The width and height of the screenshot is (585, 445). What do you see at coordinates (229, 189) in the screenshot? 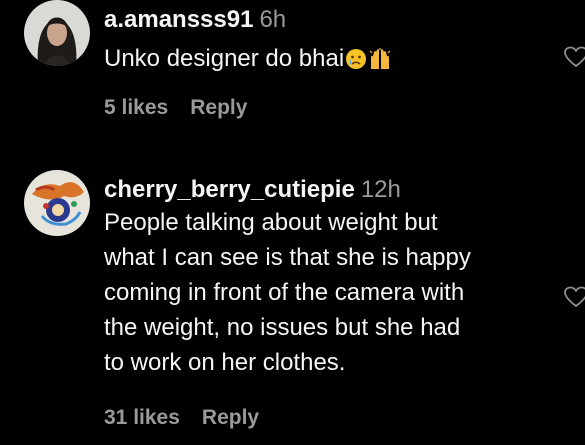
I see `comment-username: cherry_berry_cutiepie` at bounding box center [229, 189].